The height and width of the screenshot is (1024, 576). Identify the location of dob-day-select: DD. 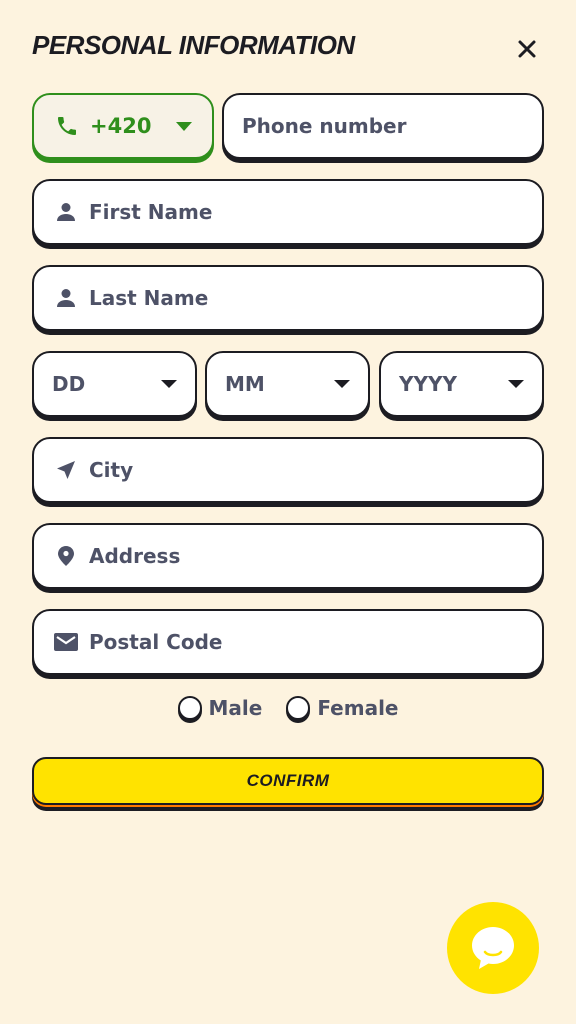
(114, 384).